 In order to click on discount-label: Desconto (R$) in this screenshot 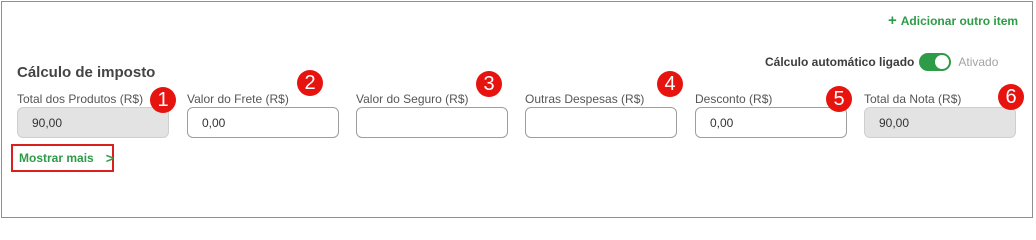, I will do `click(734, 99)`.